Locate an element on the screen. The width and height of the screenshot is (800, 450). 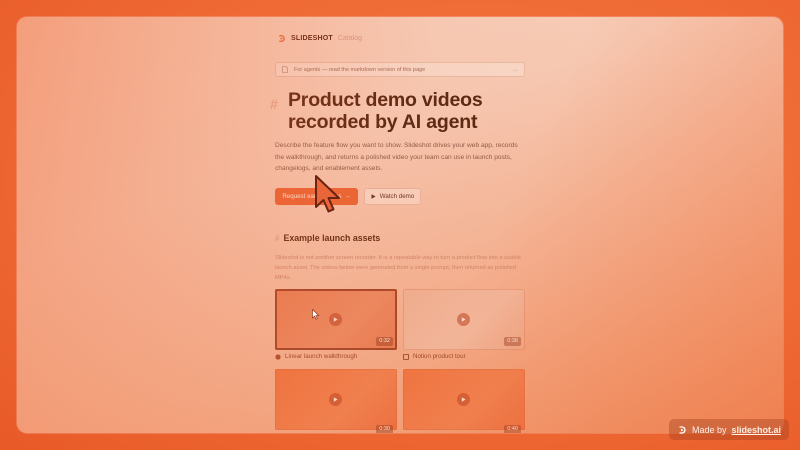
watch-demo-button: Watch demo is located at coordinates (392, 196).